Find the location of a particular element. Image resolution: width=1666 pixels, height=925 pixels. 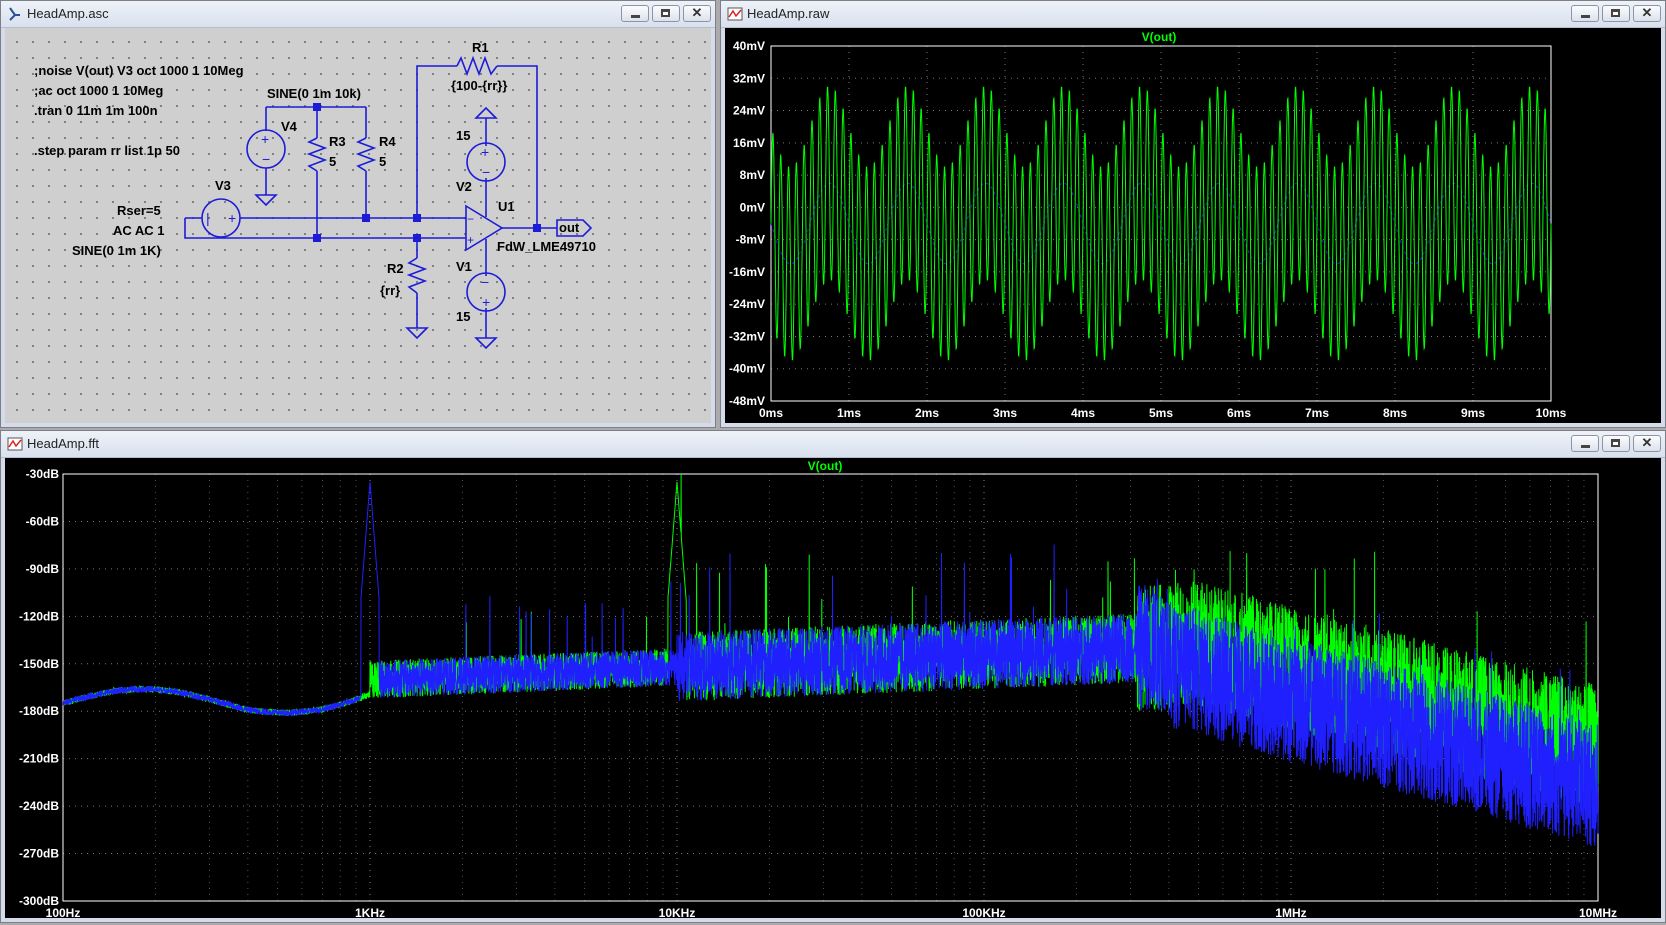

fft-x-tick-label: 10MHz is located at coordinates (1598, 913).